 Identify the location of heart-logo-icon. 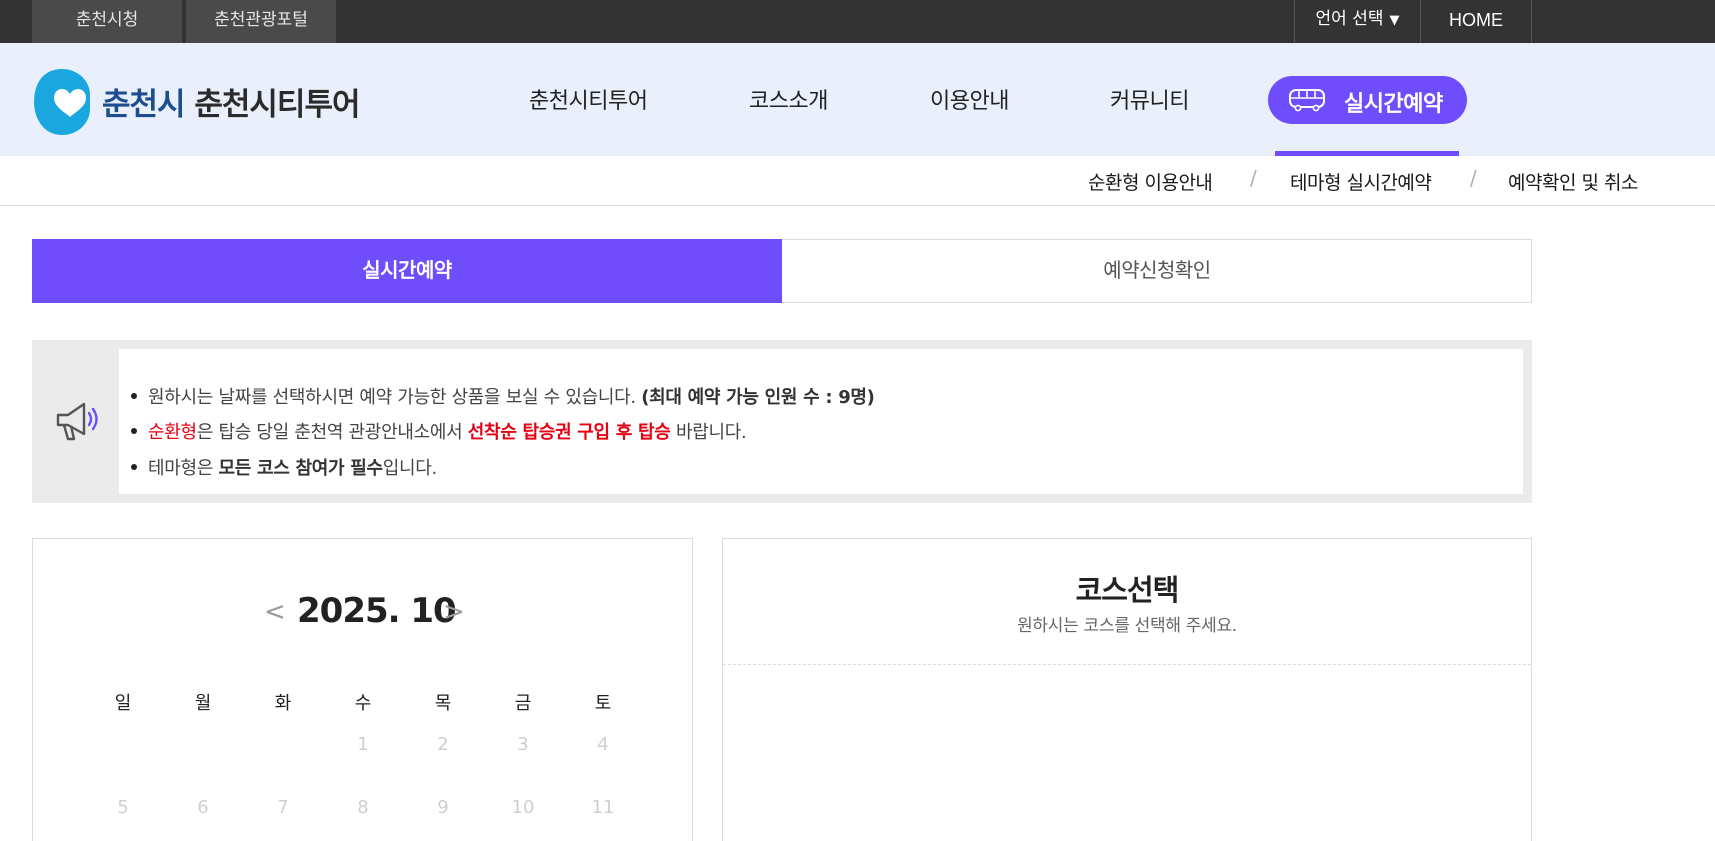
(62, 102).